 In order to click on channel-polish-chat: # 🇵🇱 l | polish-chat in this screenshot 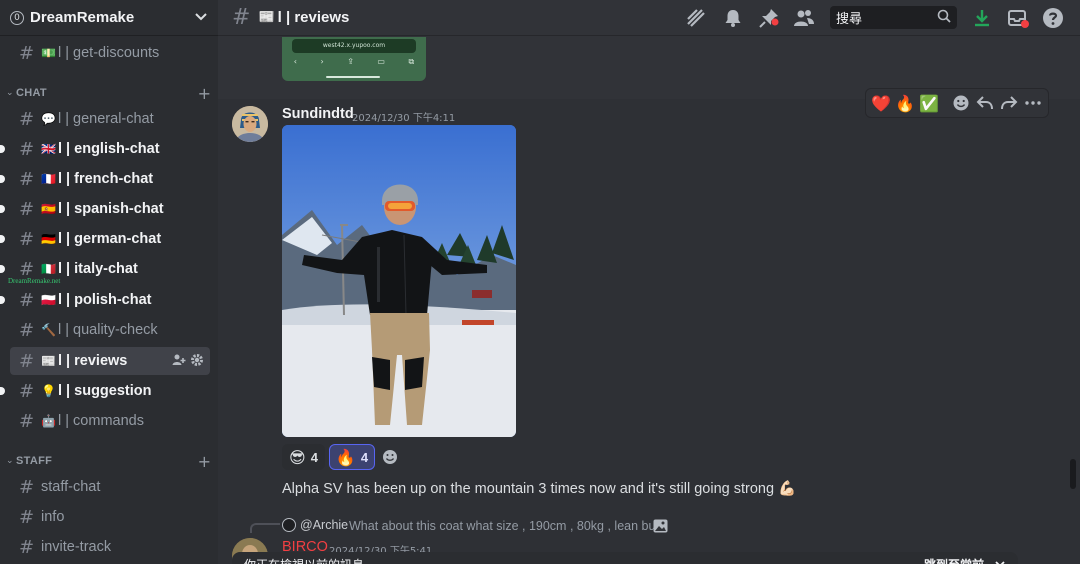, I will do `click(105, 300)`.